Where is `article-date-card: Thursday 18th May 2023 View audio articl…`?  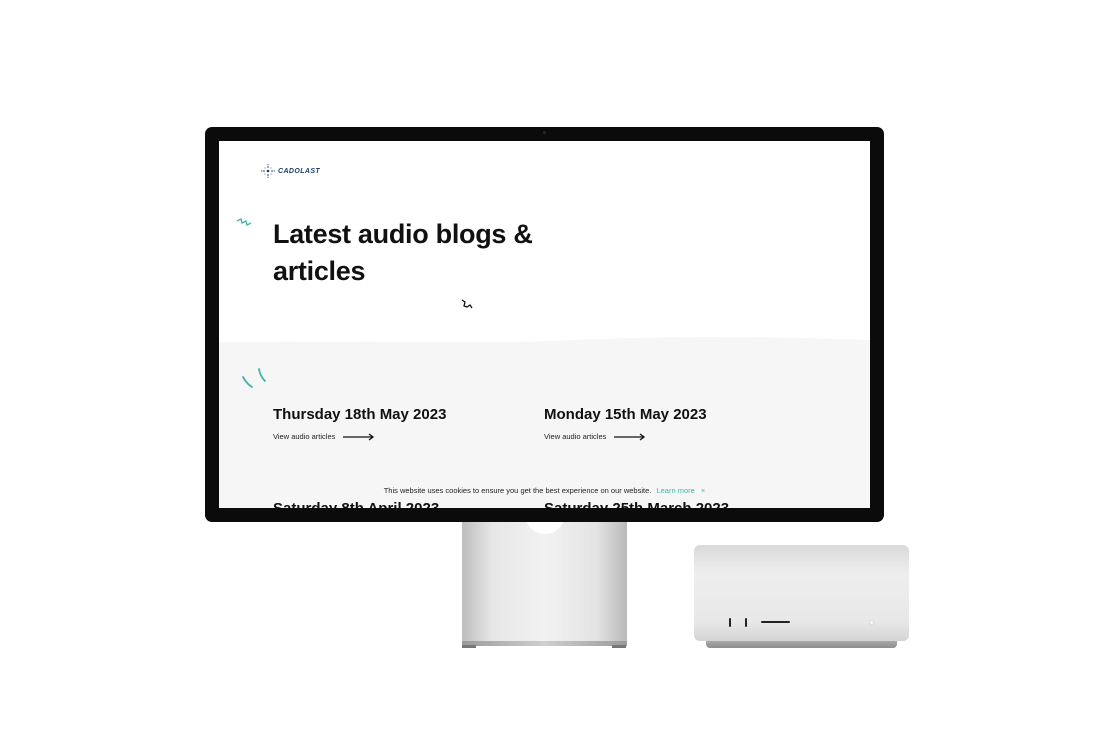 article-date-card: Thursday 18th May 2023 View audio articl… is located at coordinates (359, 423).